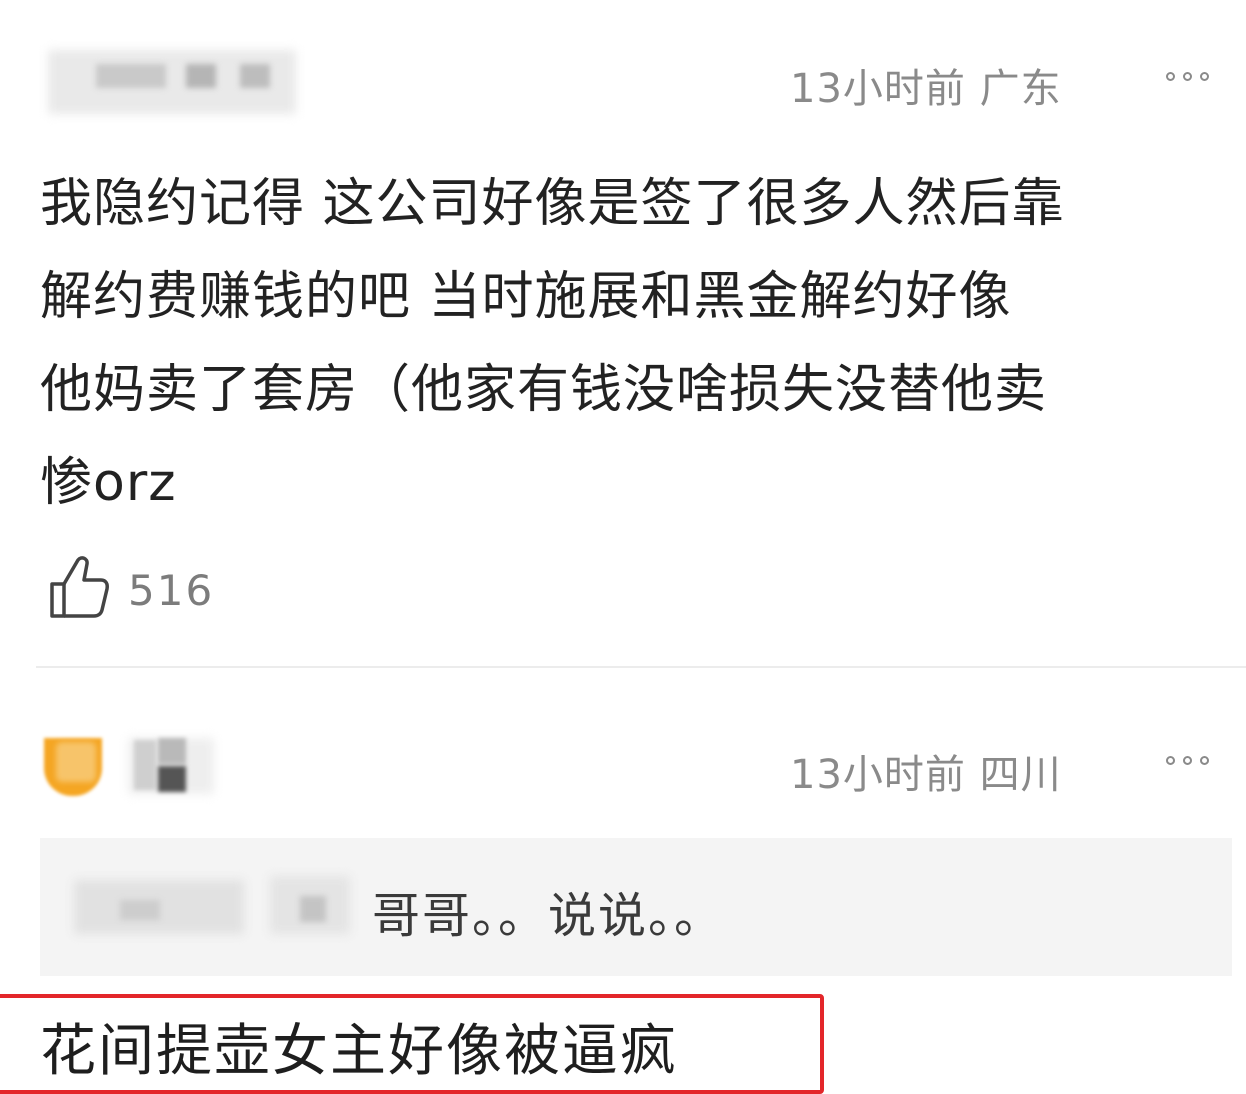  Describe the element at coordinates (926, 89) in the screenshot. I see `comment-time-location: 13小时前 广东` at that location.